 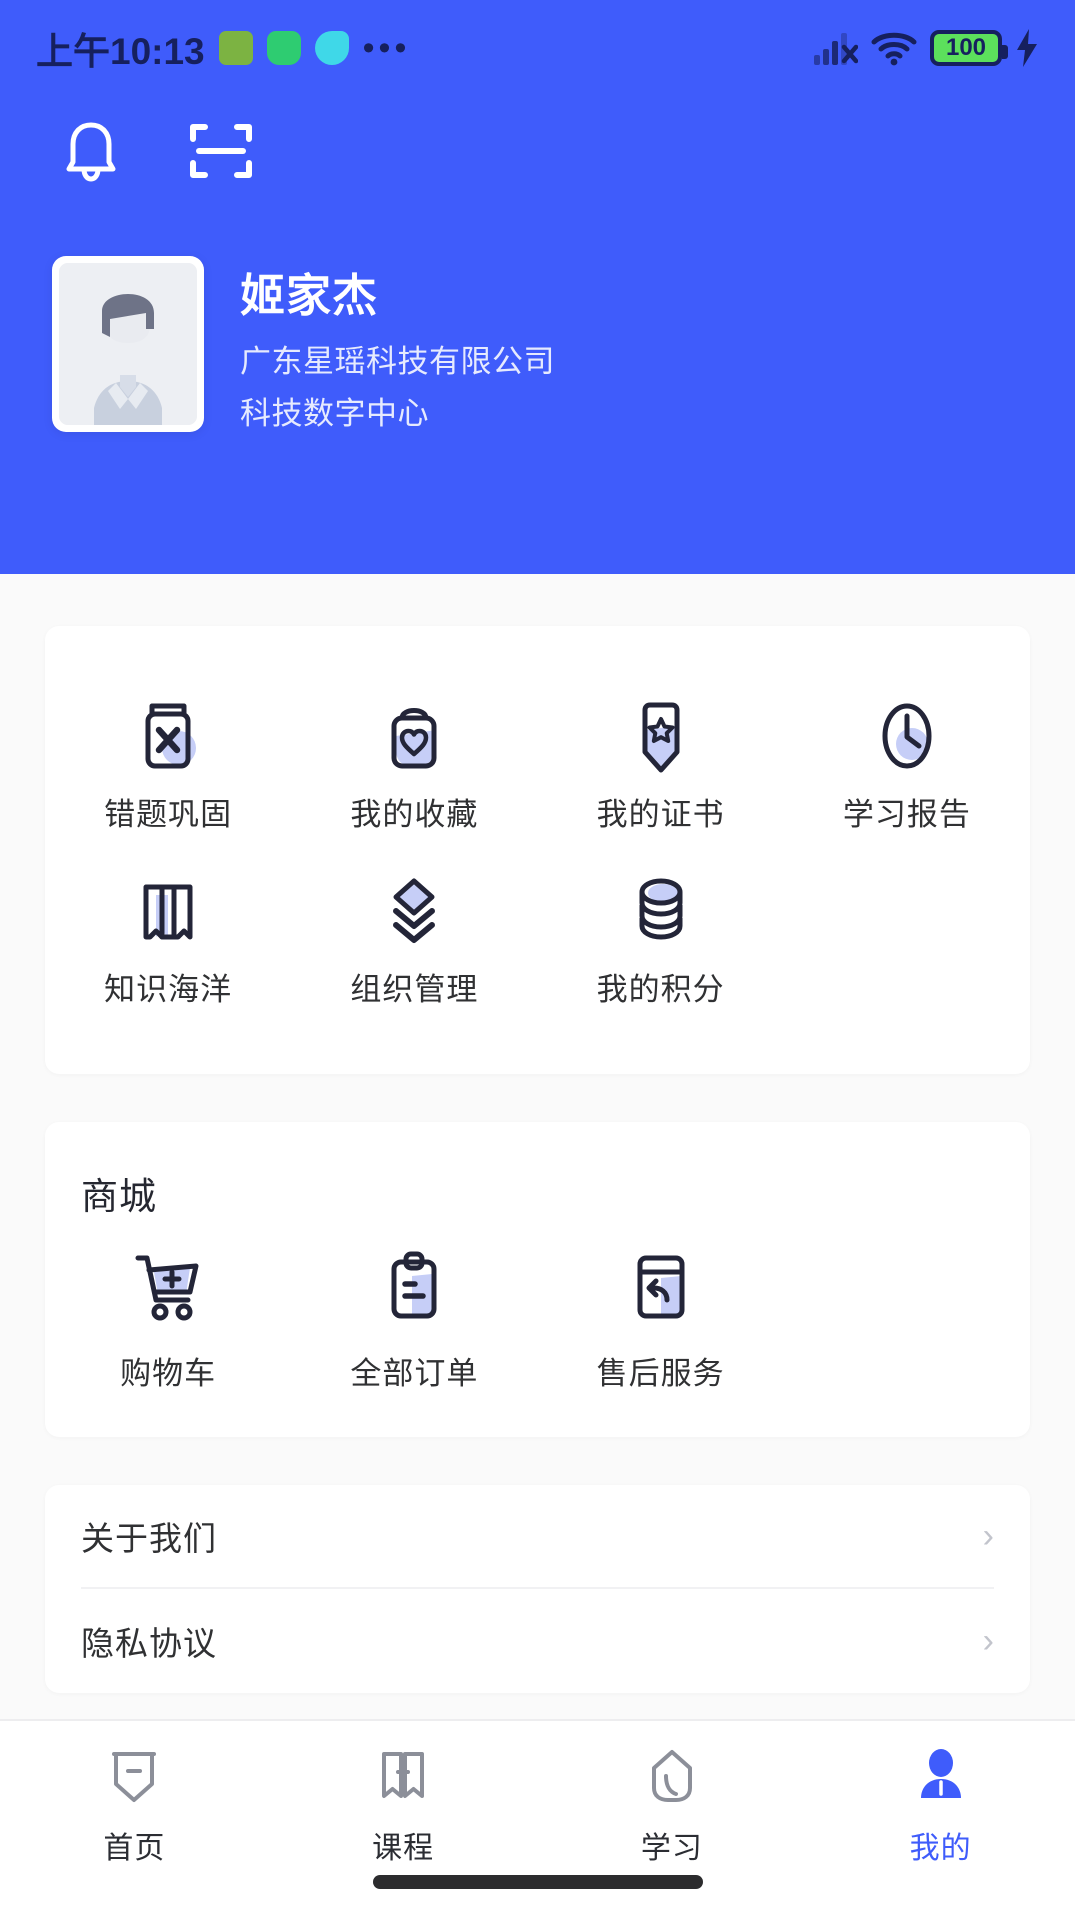 I want to click on home-indicator, so click(x=537, y=1882).